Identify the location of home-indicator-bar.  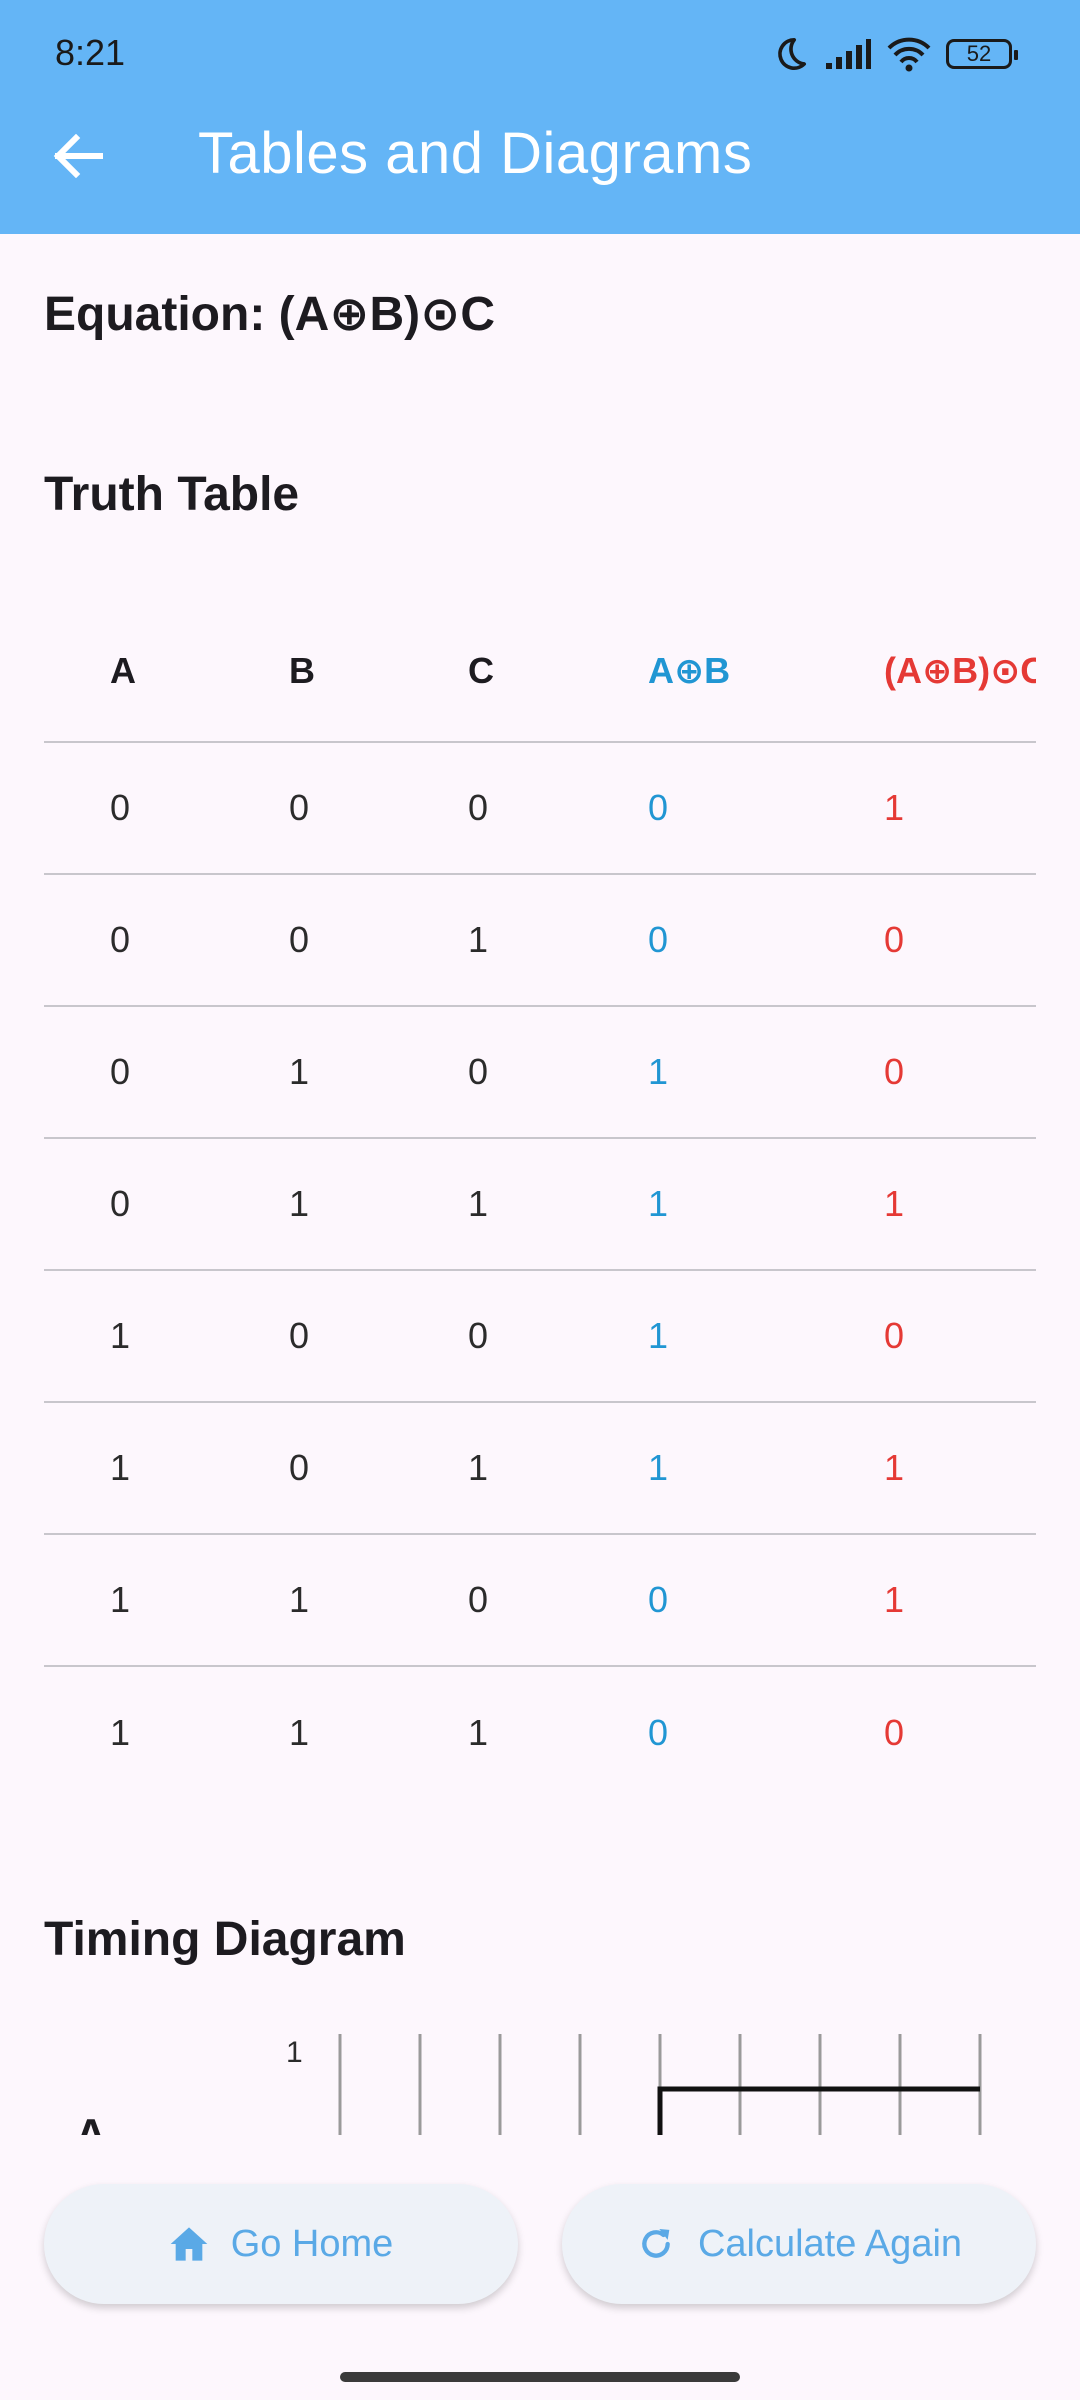
(540, 2377).